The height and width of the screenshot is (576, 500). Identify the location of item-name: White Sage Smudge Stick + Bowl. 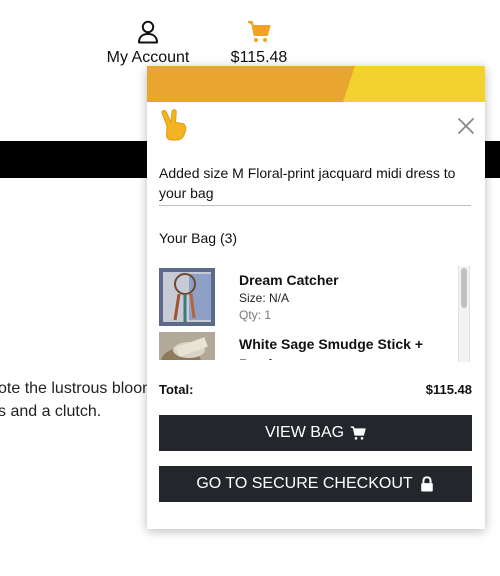
(344, 347).